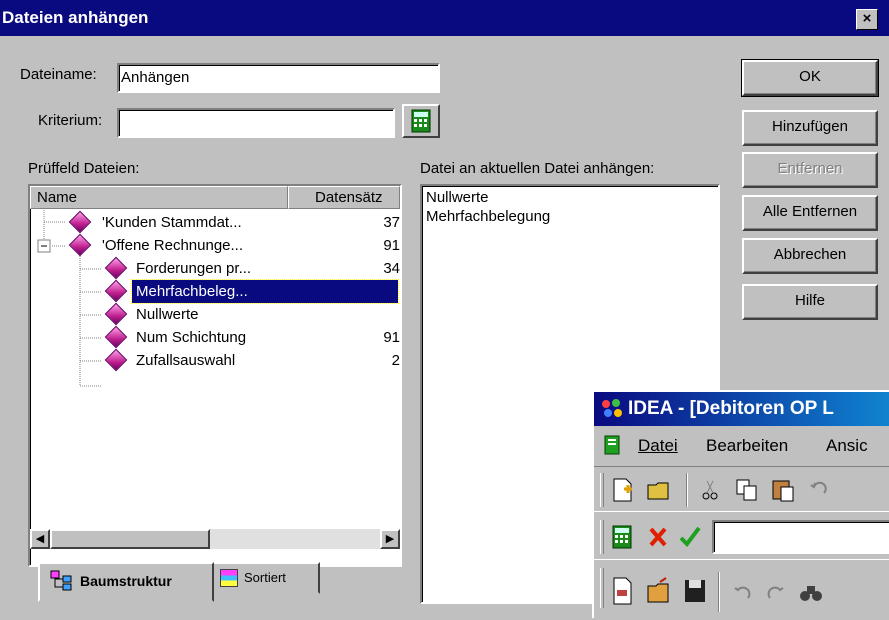 The height and width of the screenshot is (620, 889). I want to click on remove-button: Entfernen, so click(810, 170).